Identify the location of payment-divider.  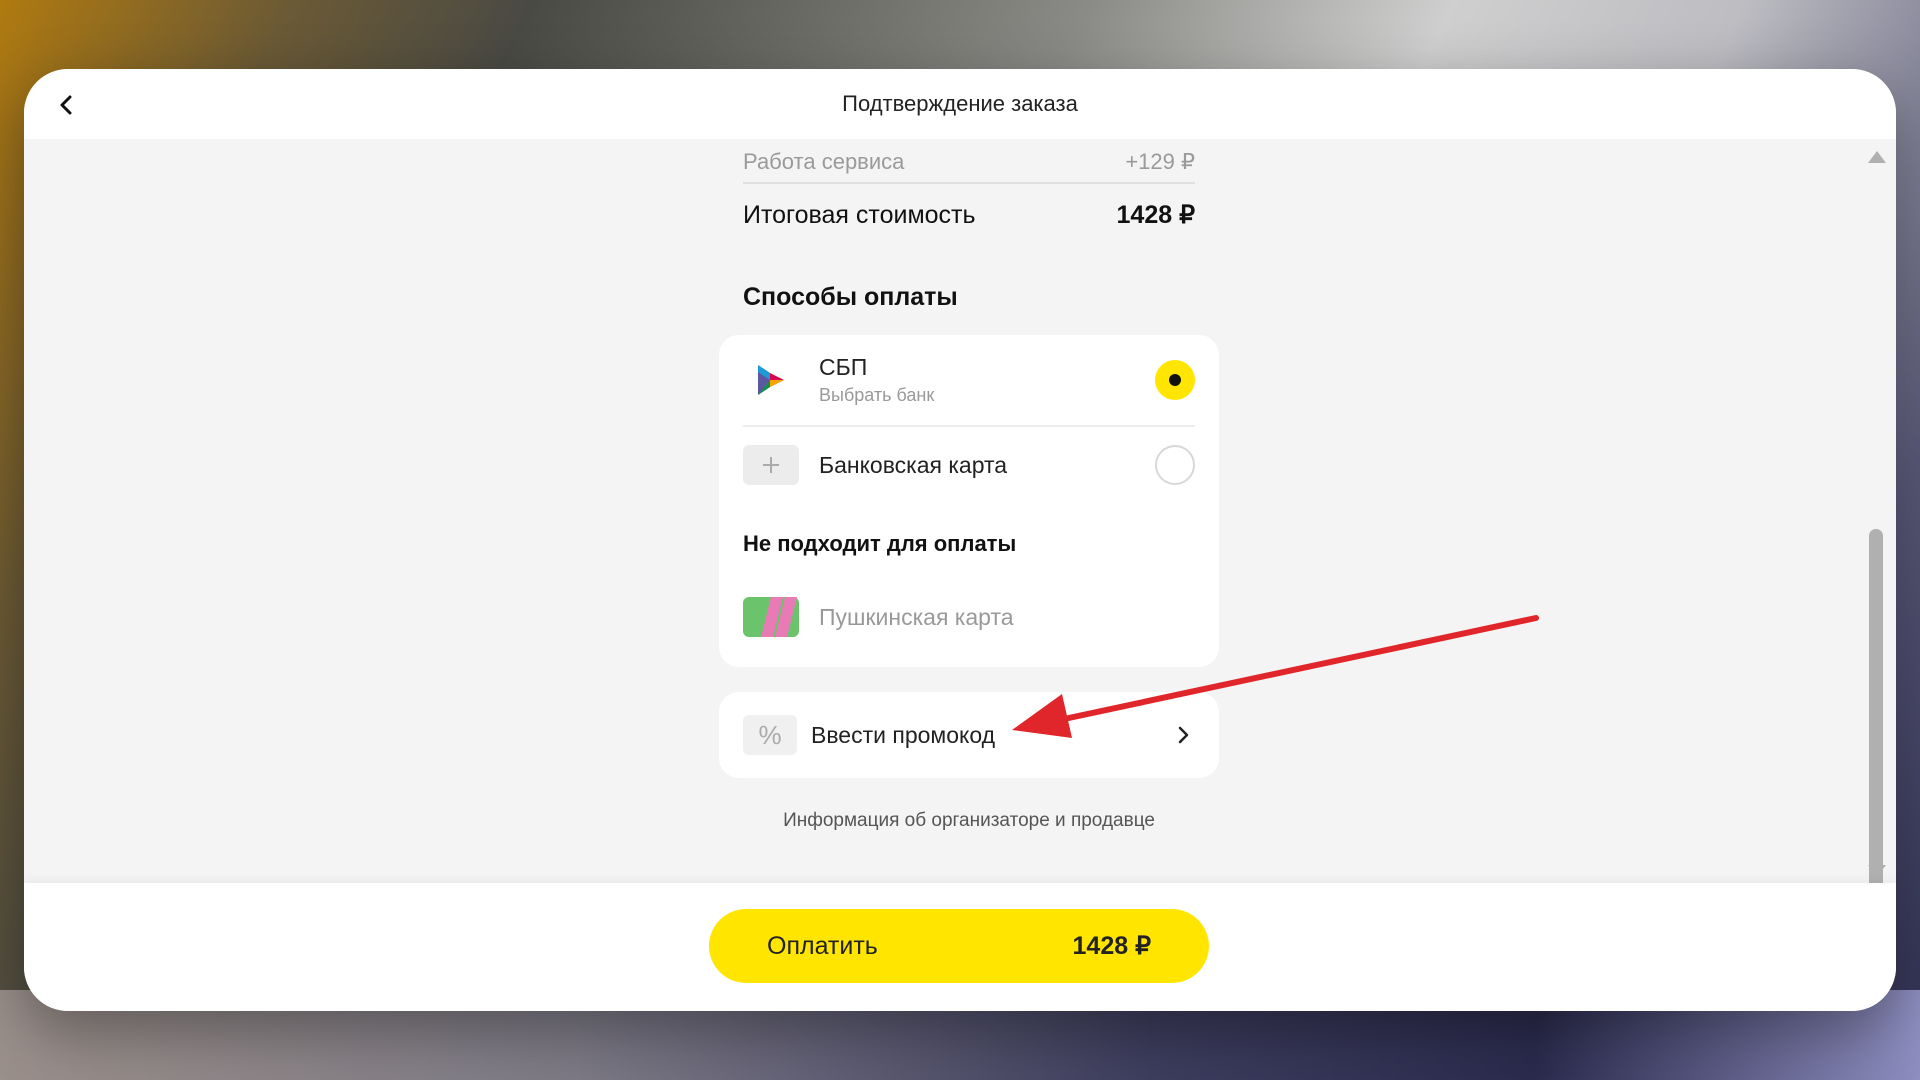
(969, 426).